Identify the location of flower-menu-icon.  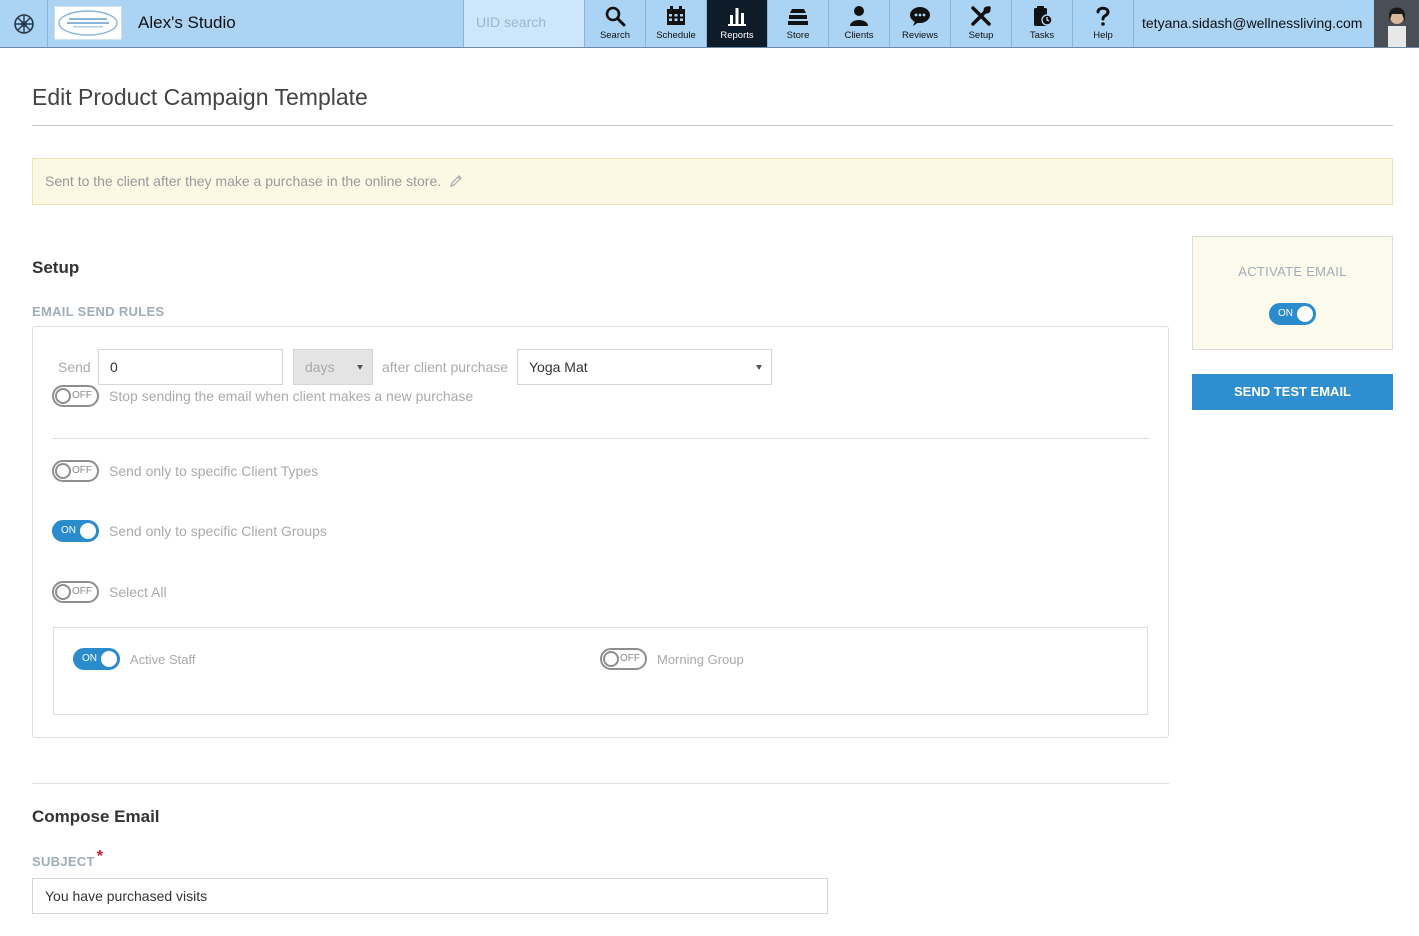
(23, 23).